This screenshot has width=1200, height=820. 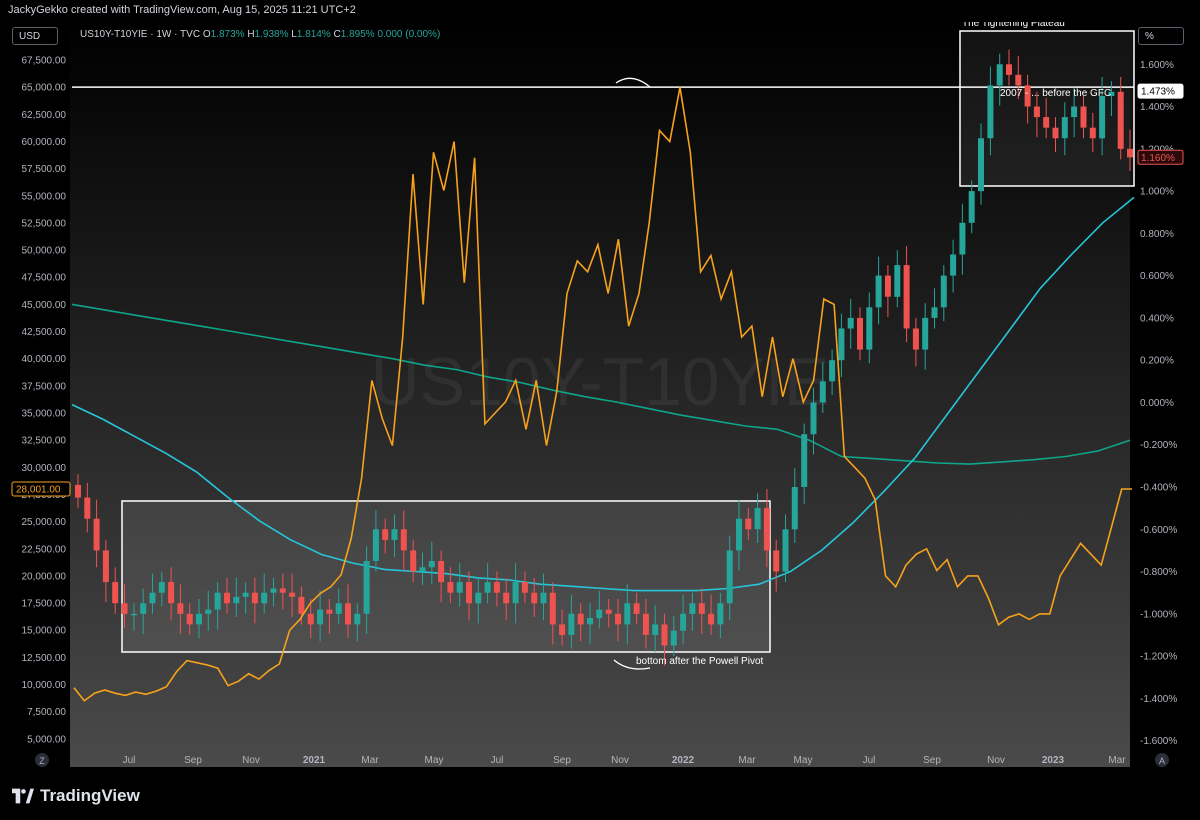 What do you see at coordinates (1158, 699) in the screenshot?
I see `right-axis-tick: -1.400%` at bounding box center [1158, 699].